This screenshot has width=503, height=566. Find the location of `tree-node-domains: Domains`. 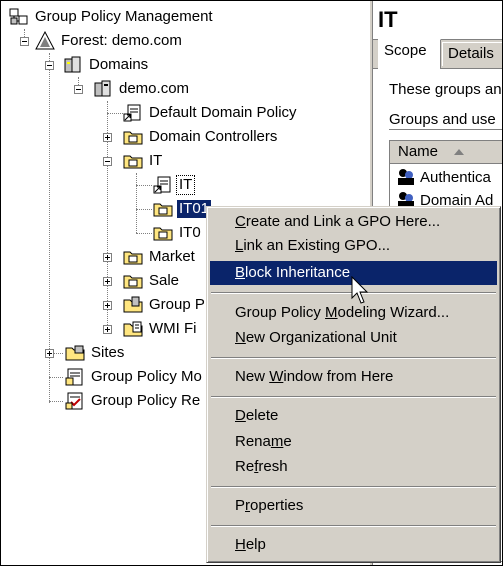

tree-node-domains: Domains is located at coordinates (106, 65).